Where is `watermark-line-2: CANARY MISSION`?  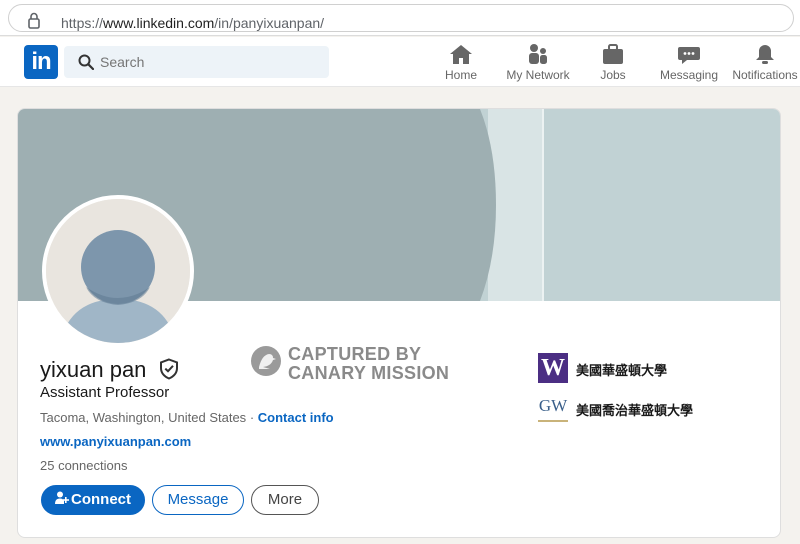 watermark-line-2: CANARY MISSION is located at coordinates (369, 373).